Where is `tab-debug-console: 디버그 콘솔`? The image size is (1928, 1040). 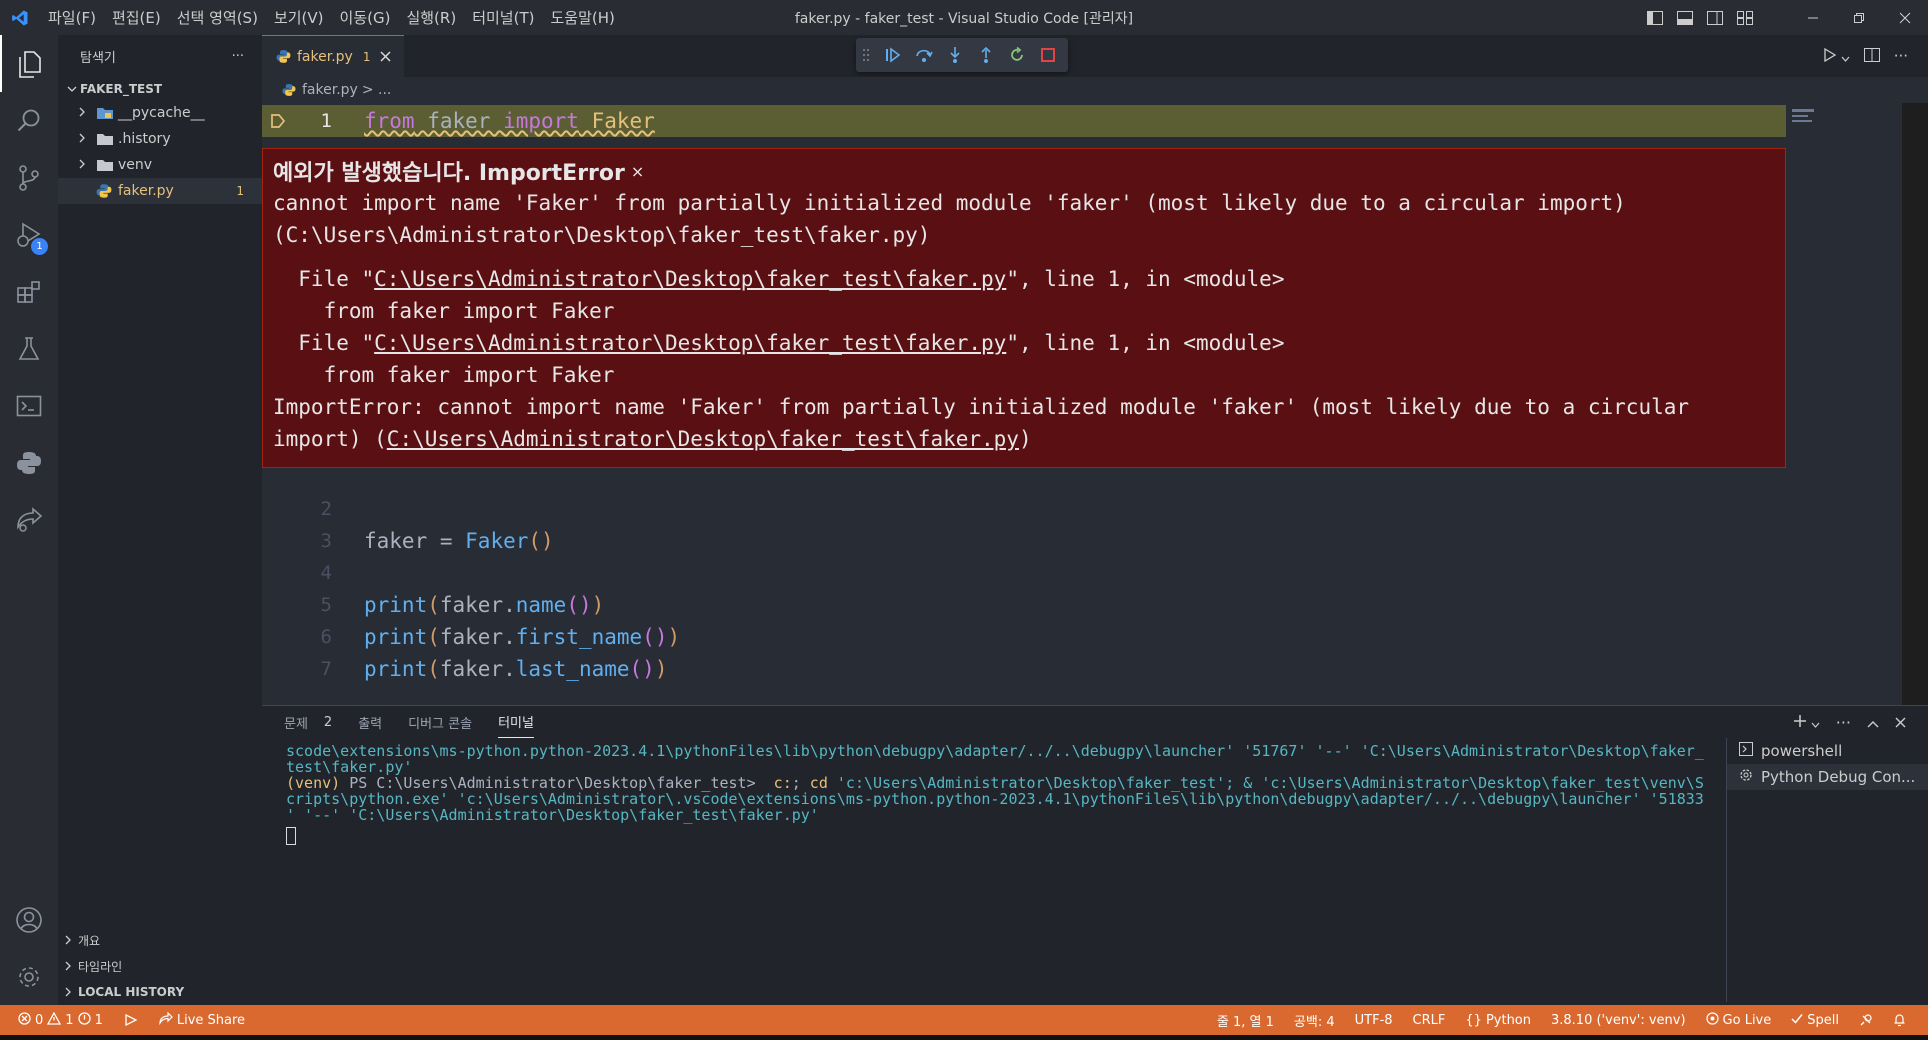
tab-debug-console: 디버그 콘솔 is located at coordinates (440, 722).